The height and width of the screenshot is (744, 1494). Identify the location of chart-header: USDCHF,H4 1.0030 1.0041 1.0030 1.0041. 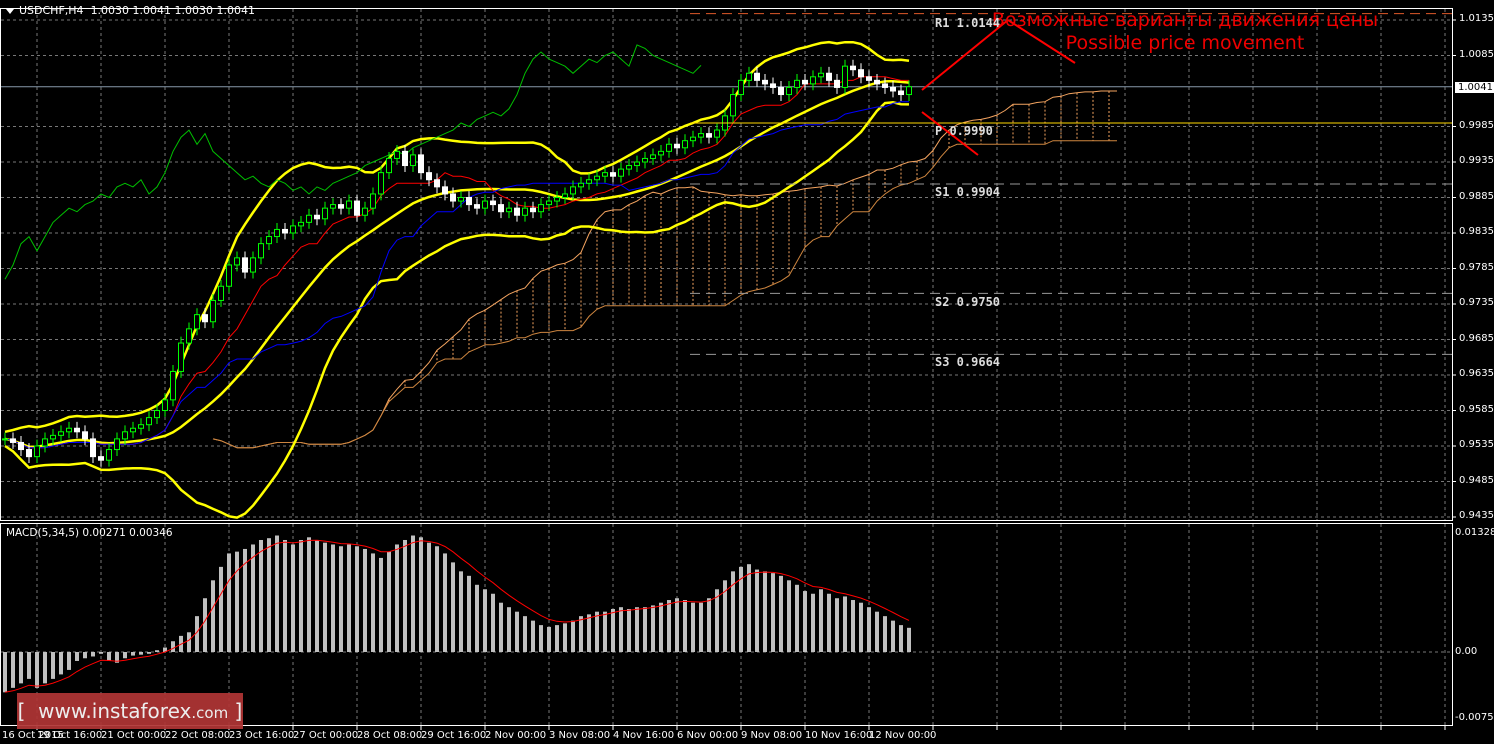
(130, 10).